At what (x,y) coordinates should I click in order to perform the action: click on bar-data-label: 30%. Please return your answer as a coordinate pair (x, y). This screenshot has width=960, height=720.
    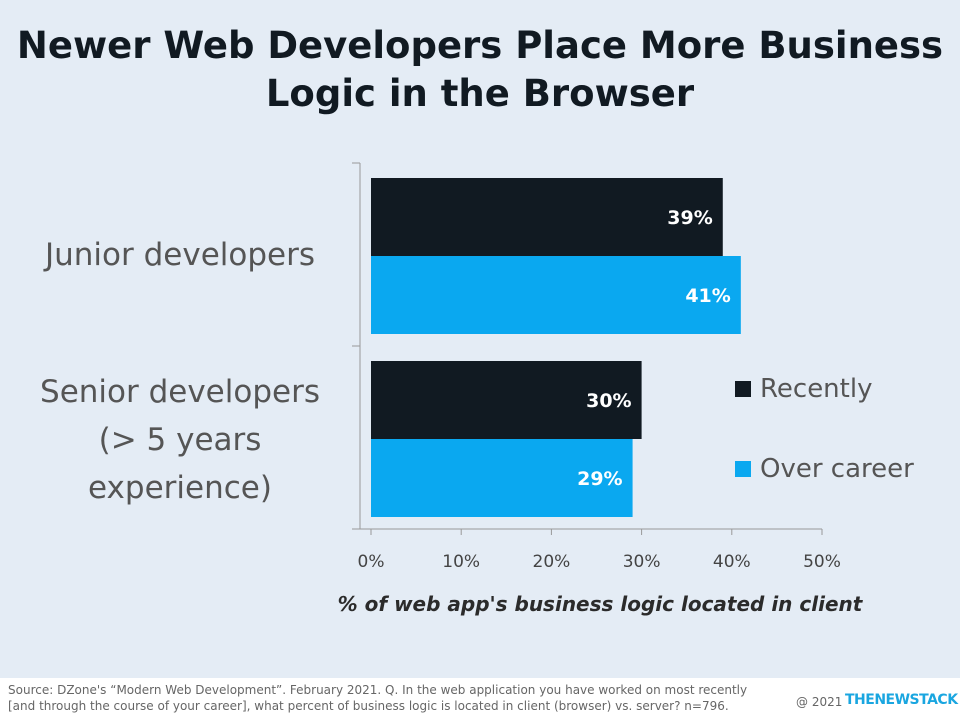
    Looking at the image, I should click on (608, 401).